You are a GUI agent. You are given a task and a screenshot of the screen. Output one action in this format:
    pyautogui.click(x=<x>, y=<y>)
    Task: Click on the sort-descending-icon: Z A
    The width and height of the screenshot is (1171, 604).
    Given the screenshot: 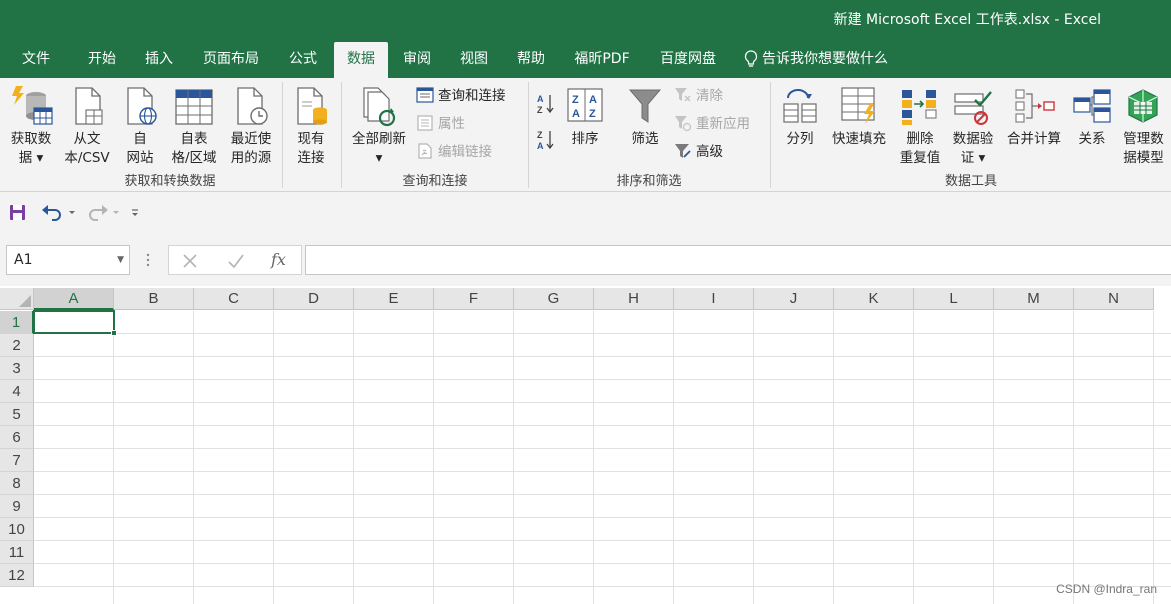 What is the action you would take?
    pyautogui.click(x=545, y=140)
    